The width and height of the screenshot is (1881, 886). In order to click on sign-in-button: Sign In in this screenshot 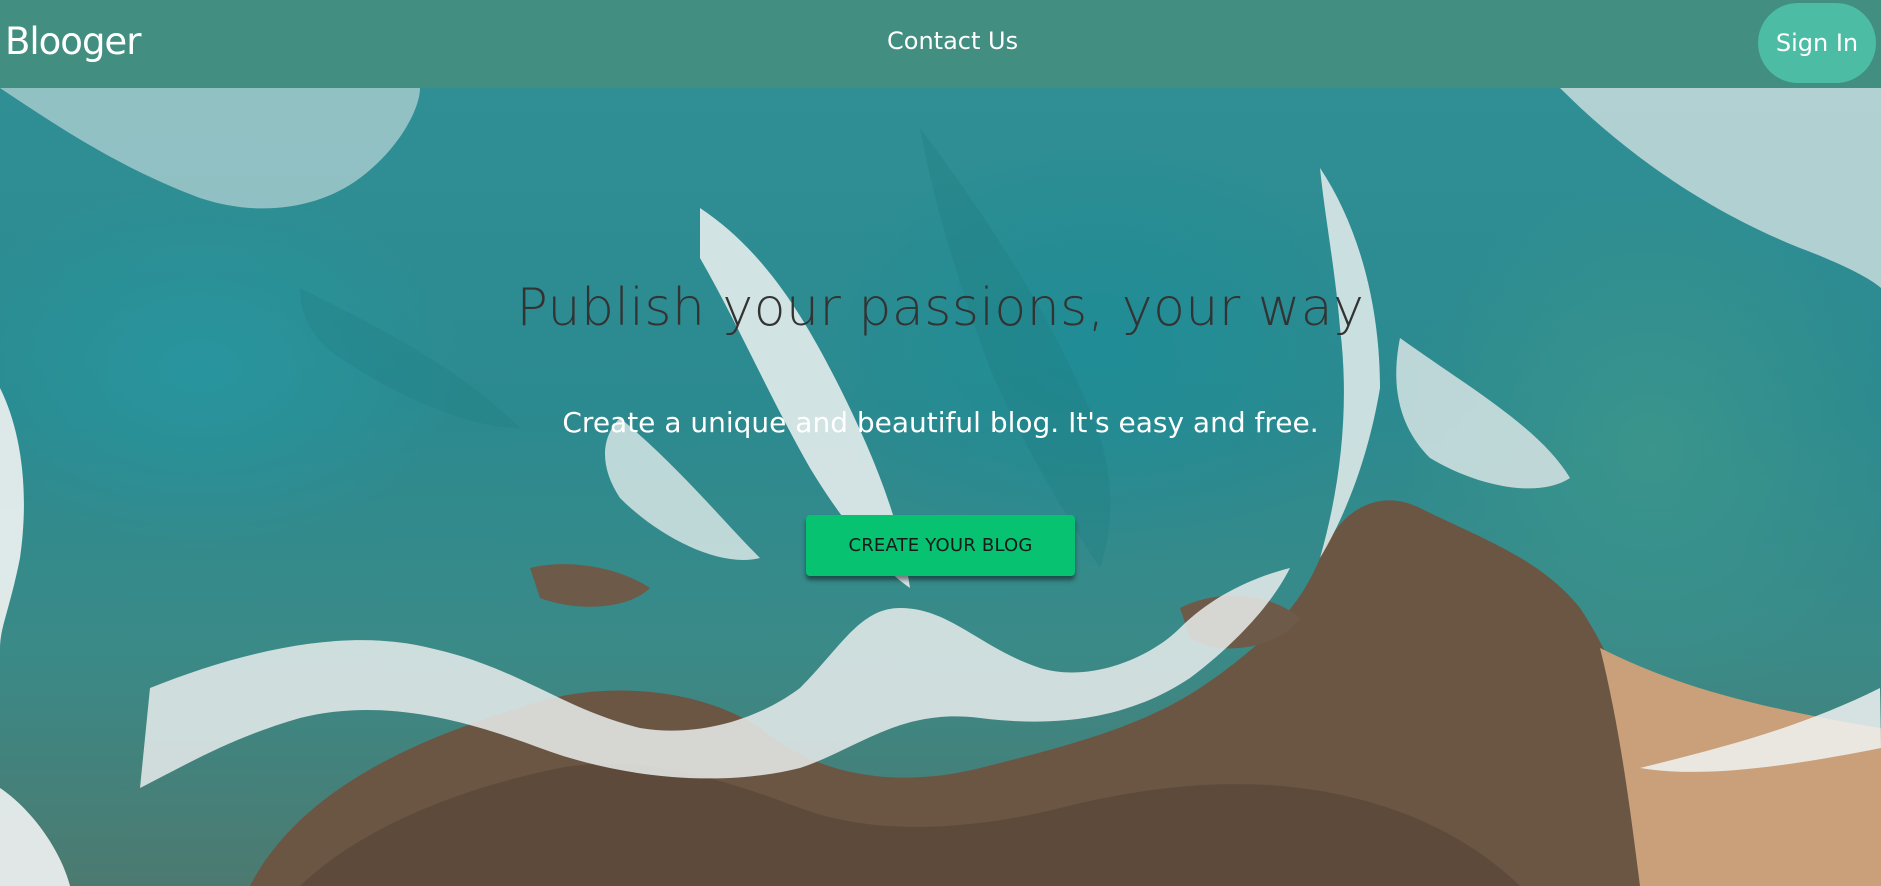, I will do `click(1817, 43)`.